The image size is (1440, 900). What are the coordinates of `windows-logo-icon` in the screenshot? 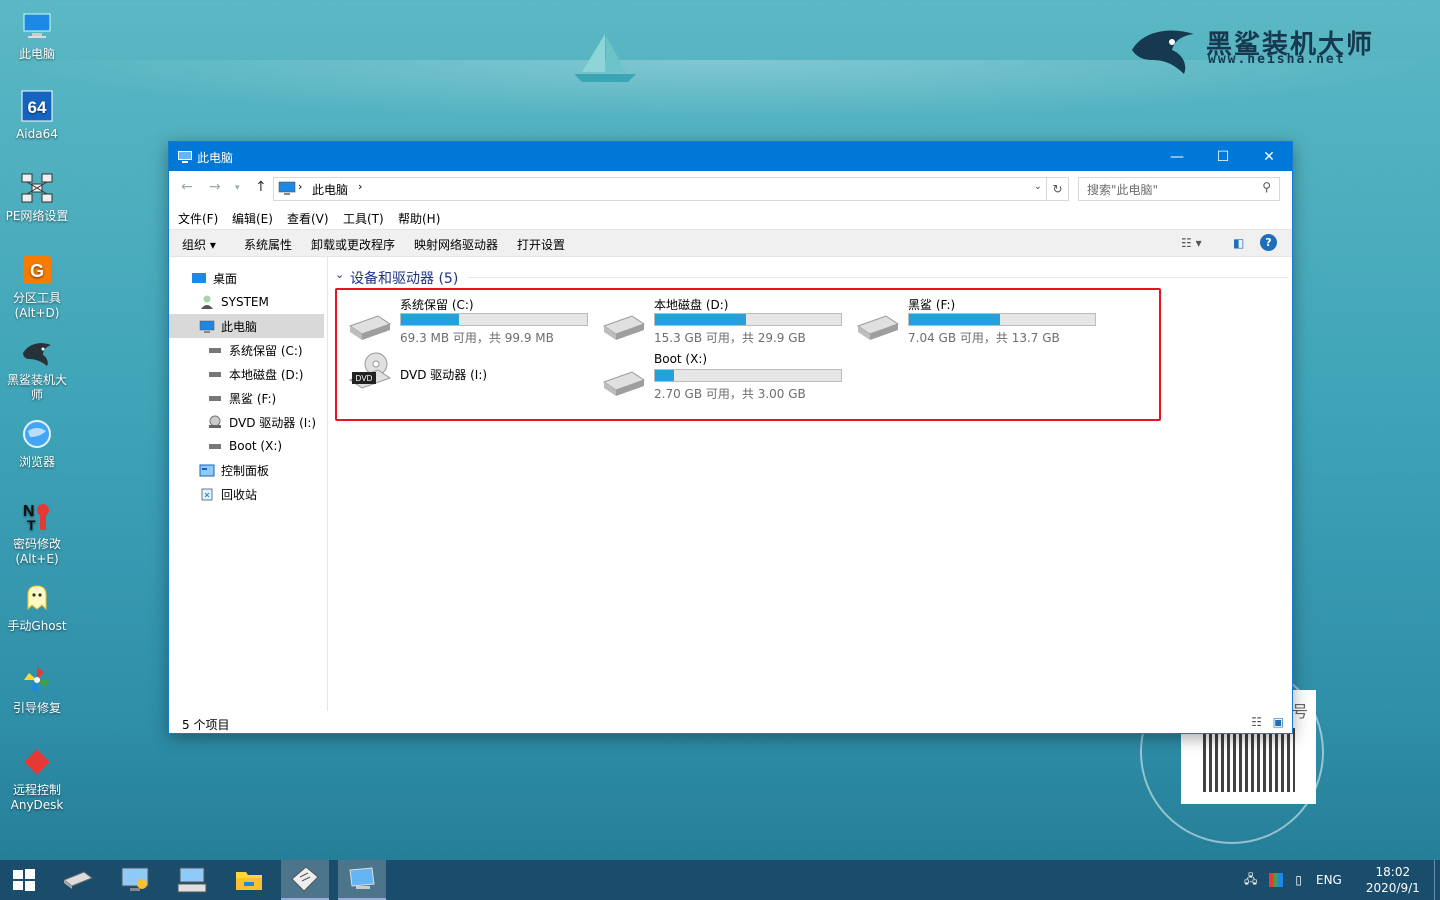 It's located at (24, 880).